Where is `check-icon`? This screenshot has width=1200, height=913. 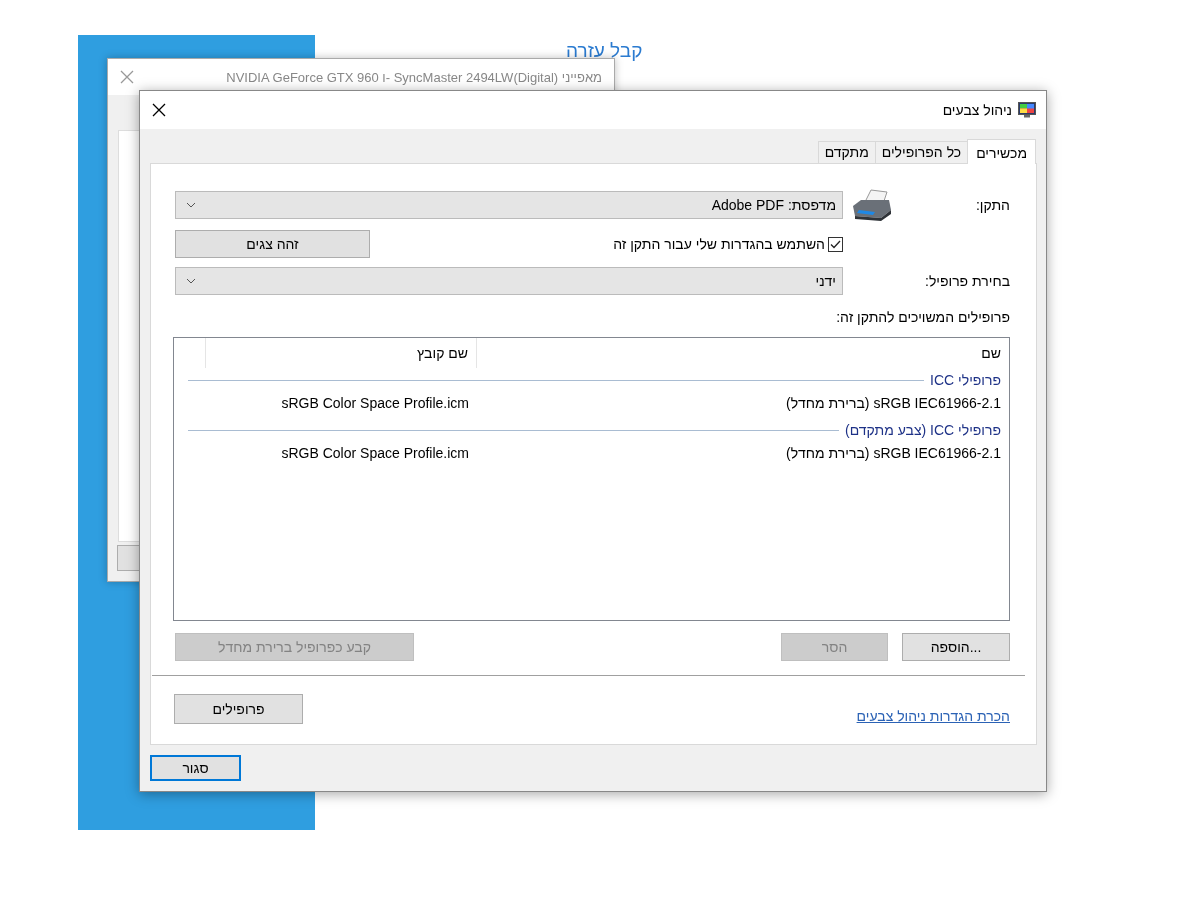 check-icon is located at coordinates (835, 244).